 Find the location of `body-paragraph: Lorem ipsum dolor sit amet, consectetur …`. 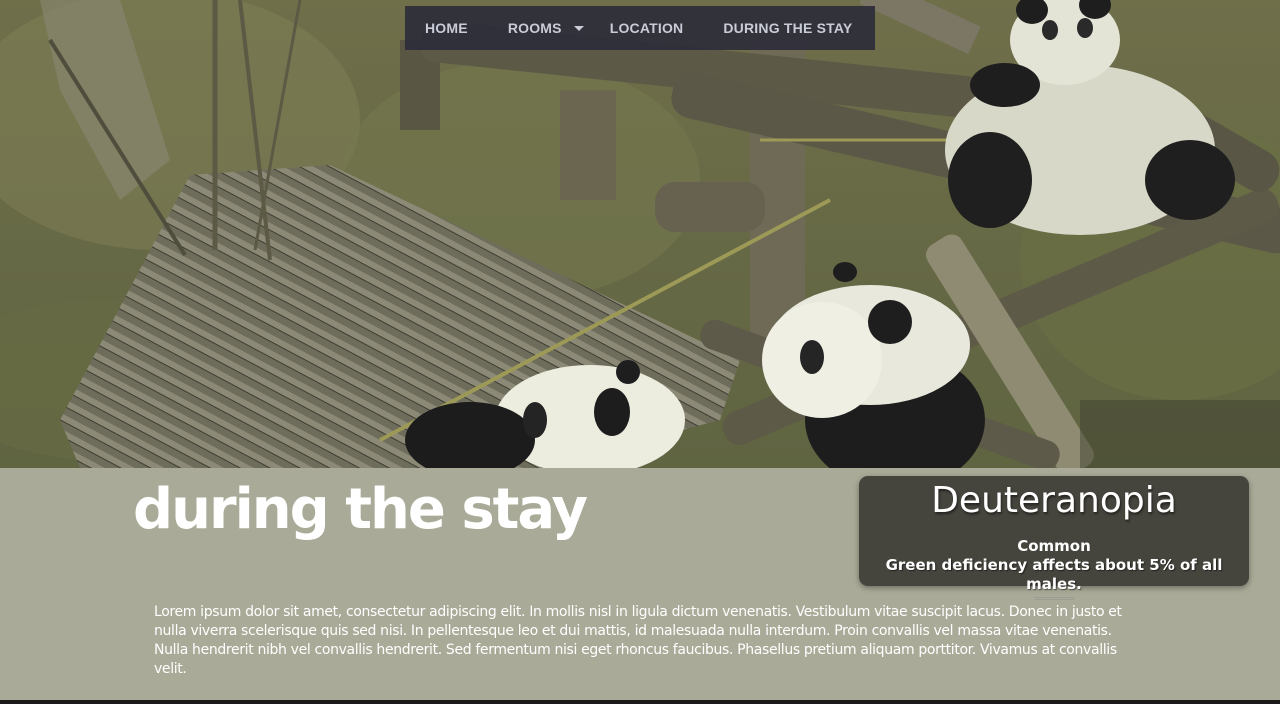

body-paragraph: Lorem ipsum dolor sit amet, consectetur … is located at coordinates (638, 640).